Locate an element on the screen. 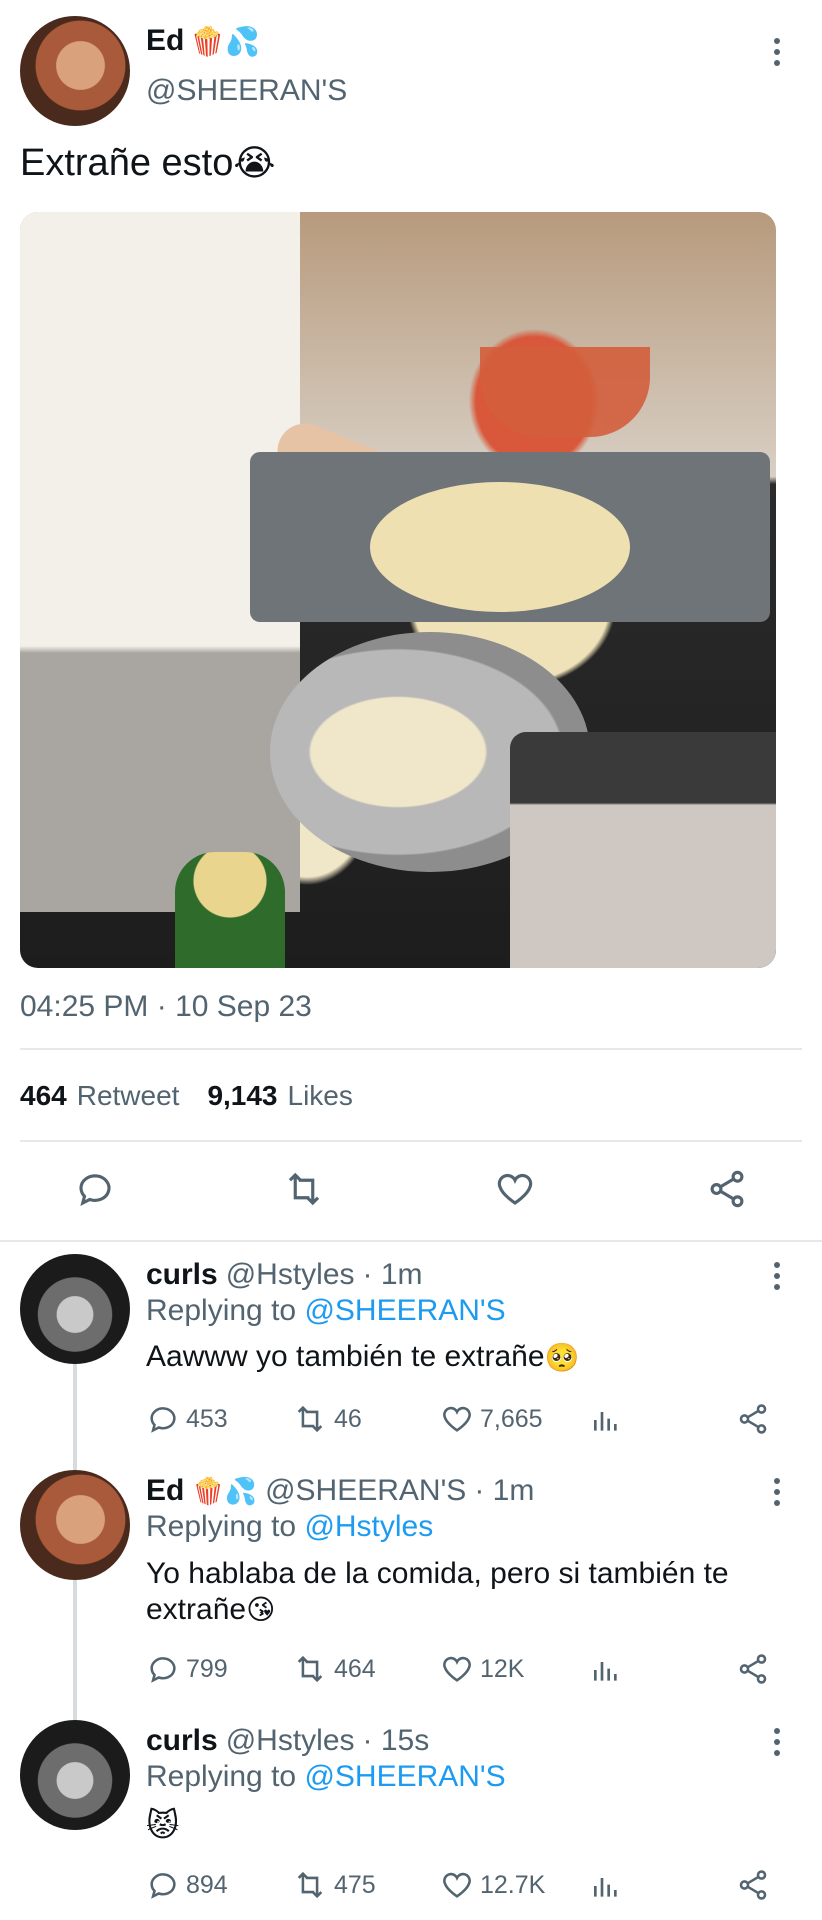  author-name-emojis: 🍿💦 is located at coordinates (225, 41).